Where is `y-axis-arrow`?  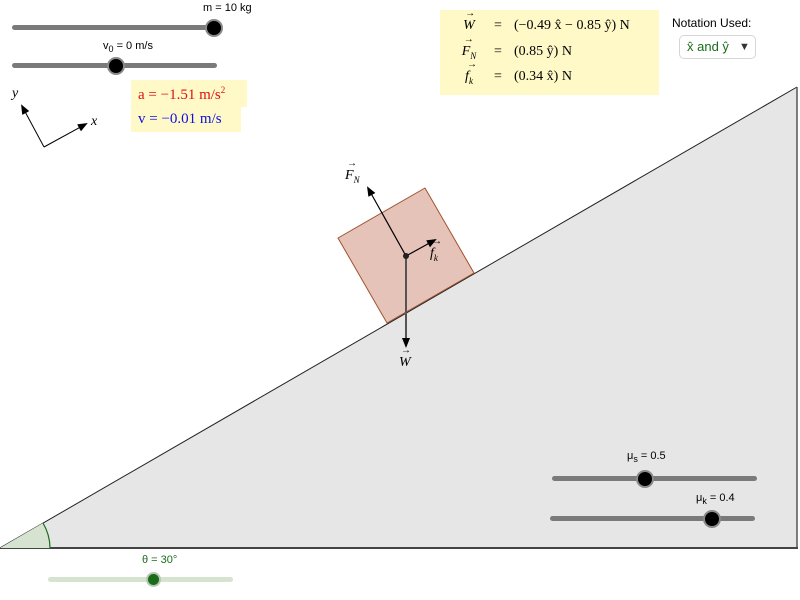 y-axis-arrow is located at coordinates (33, 126).